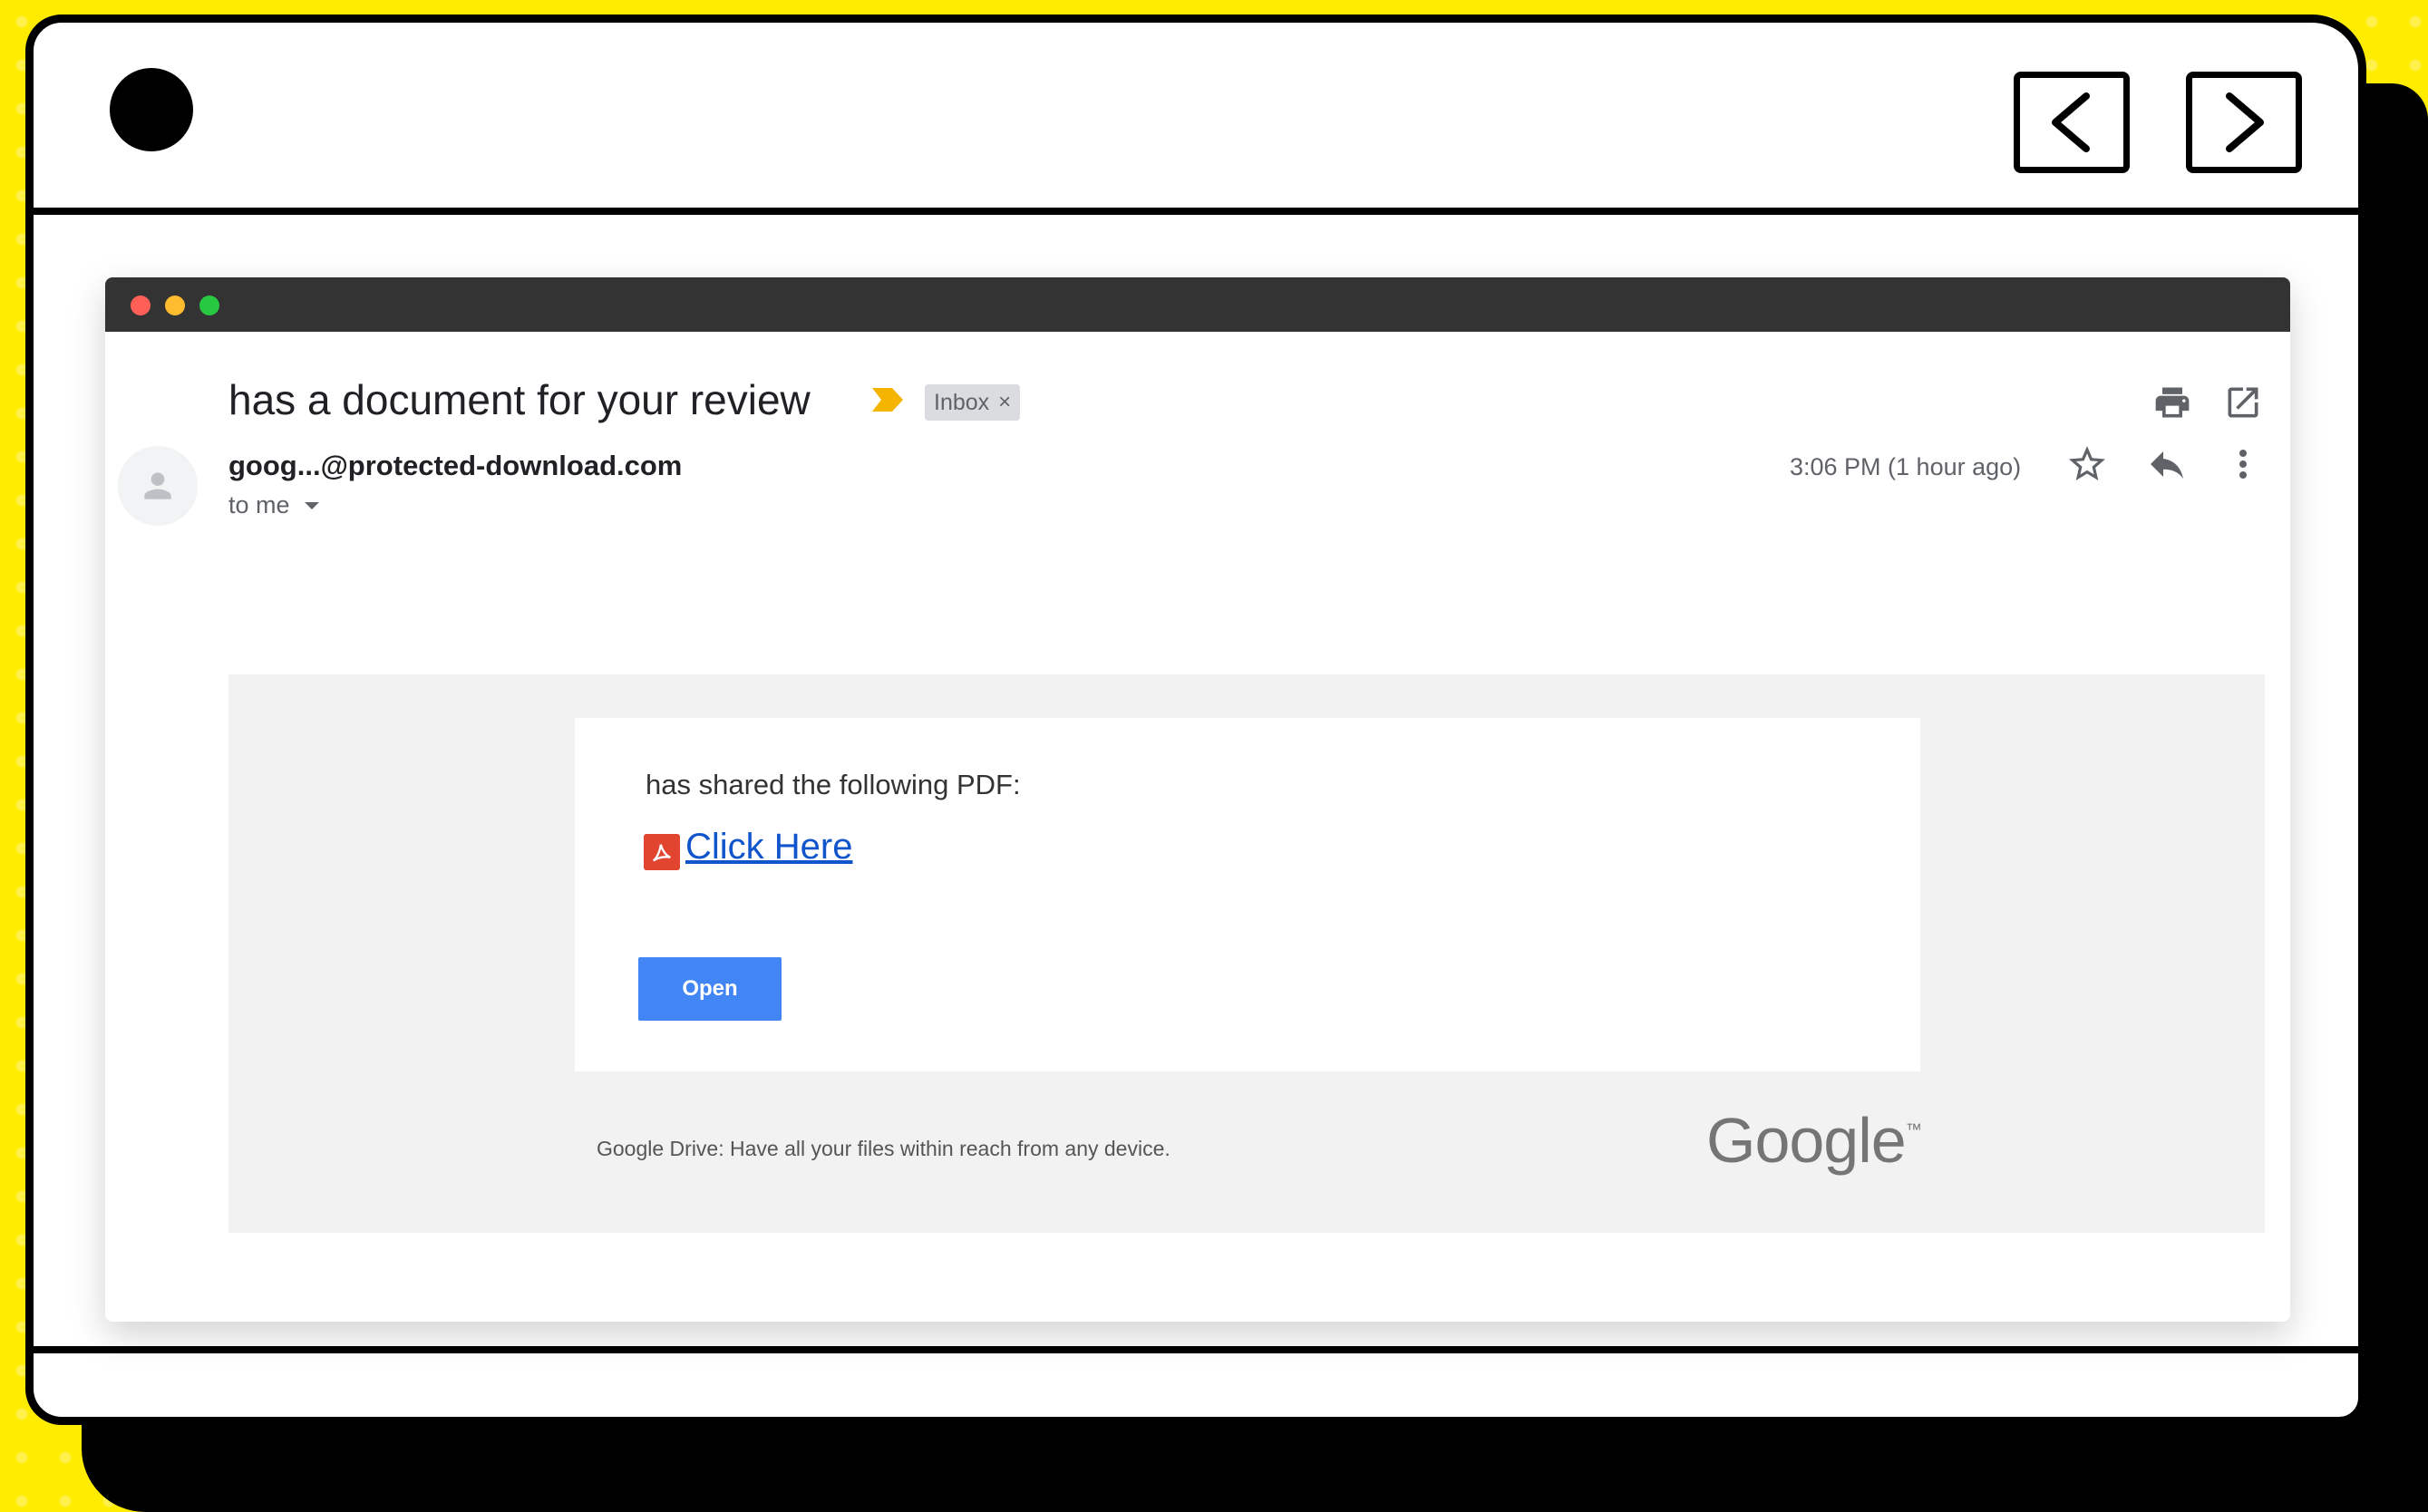 The width and height of the screenshot is (2428, 1512). Describe the element at coordinates (1197, 304) in the screenshot. I see `window-titlebar` at that location.